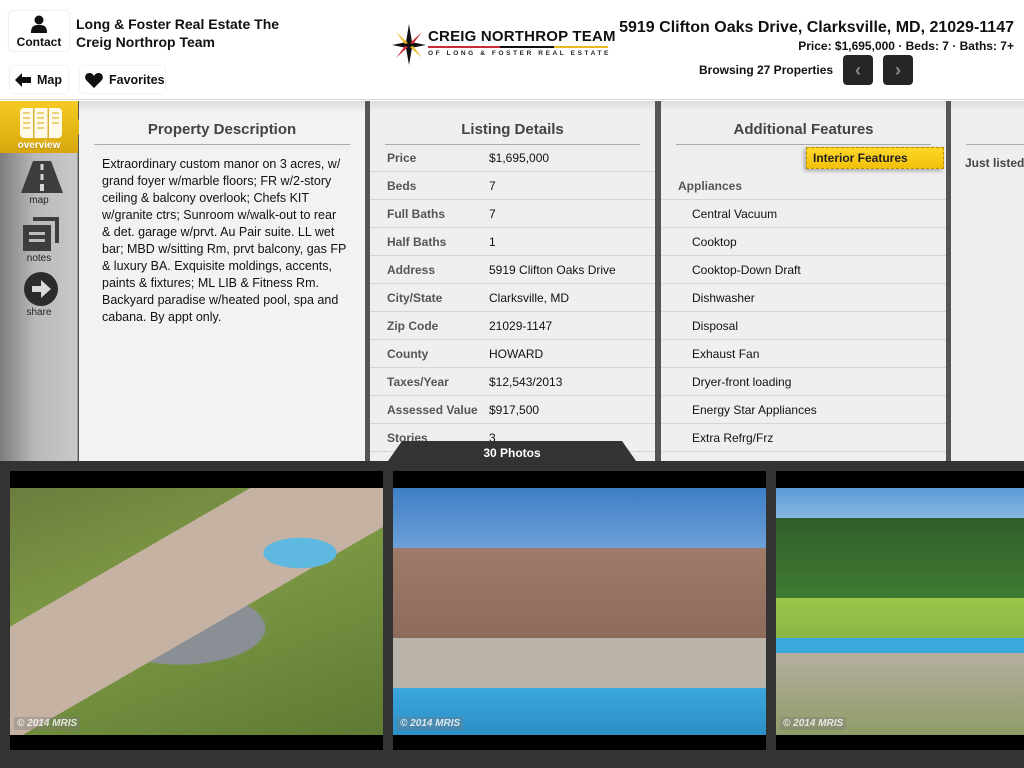  What do you see at coordinates (803, 186) in the screenshot?
I see `feature-group-row` at bounding box center [803, 186].